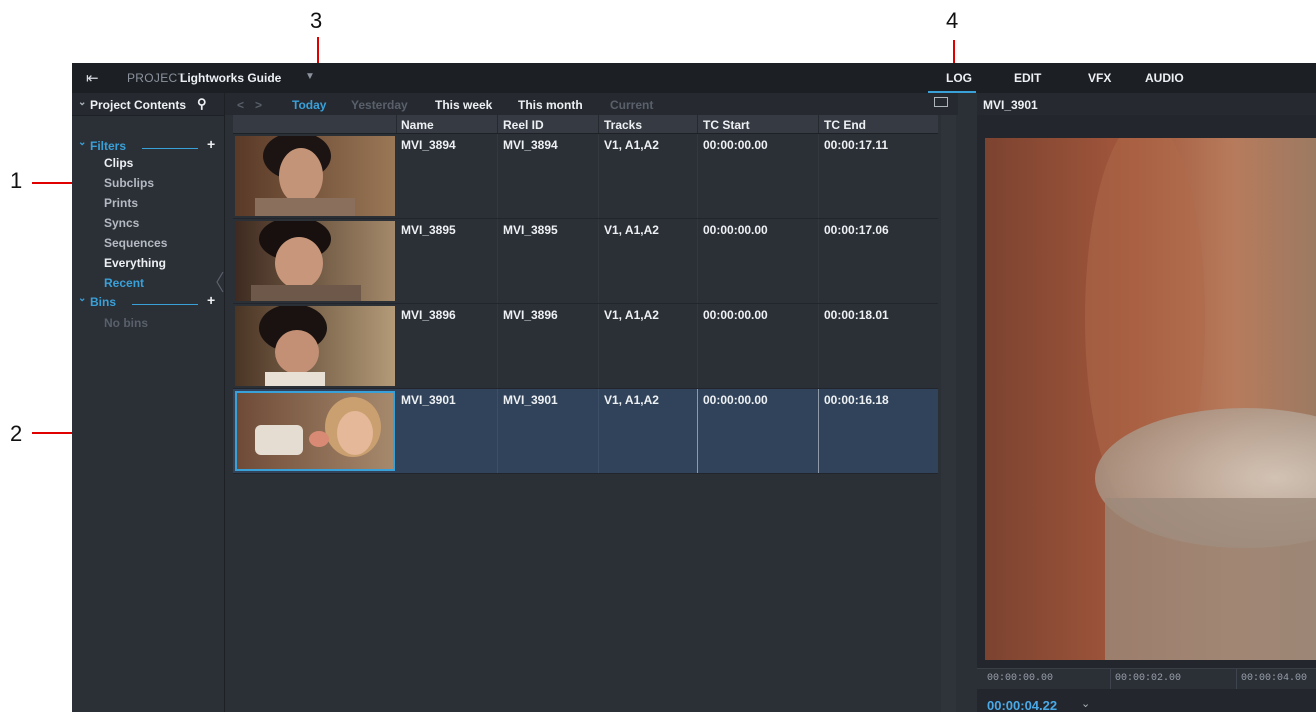 This screenshot has width=1316, height=712. What do you see at coordinates (170, 148) in the screenshot?
I see `filters-divider` at bounding box center [170, 148].